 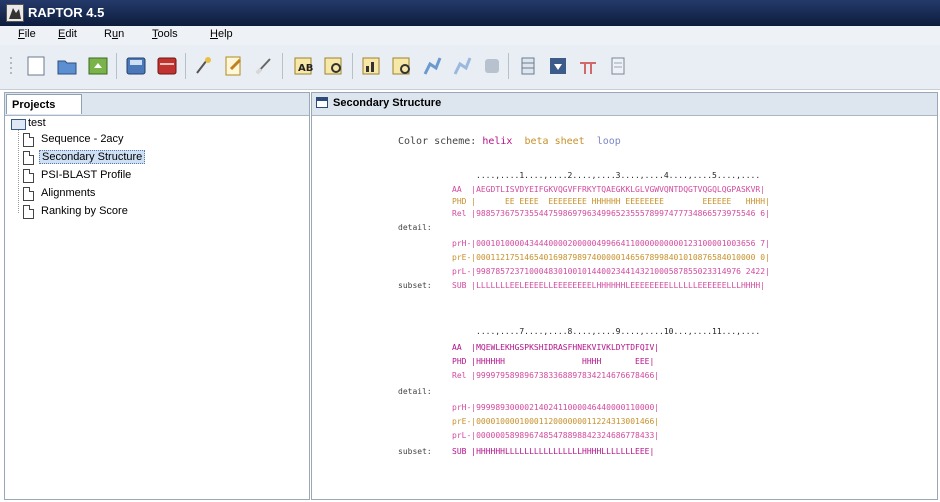 I want to click on tab-projects: Projects, so click(x=44, y=104).